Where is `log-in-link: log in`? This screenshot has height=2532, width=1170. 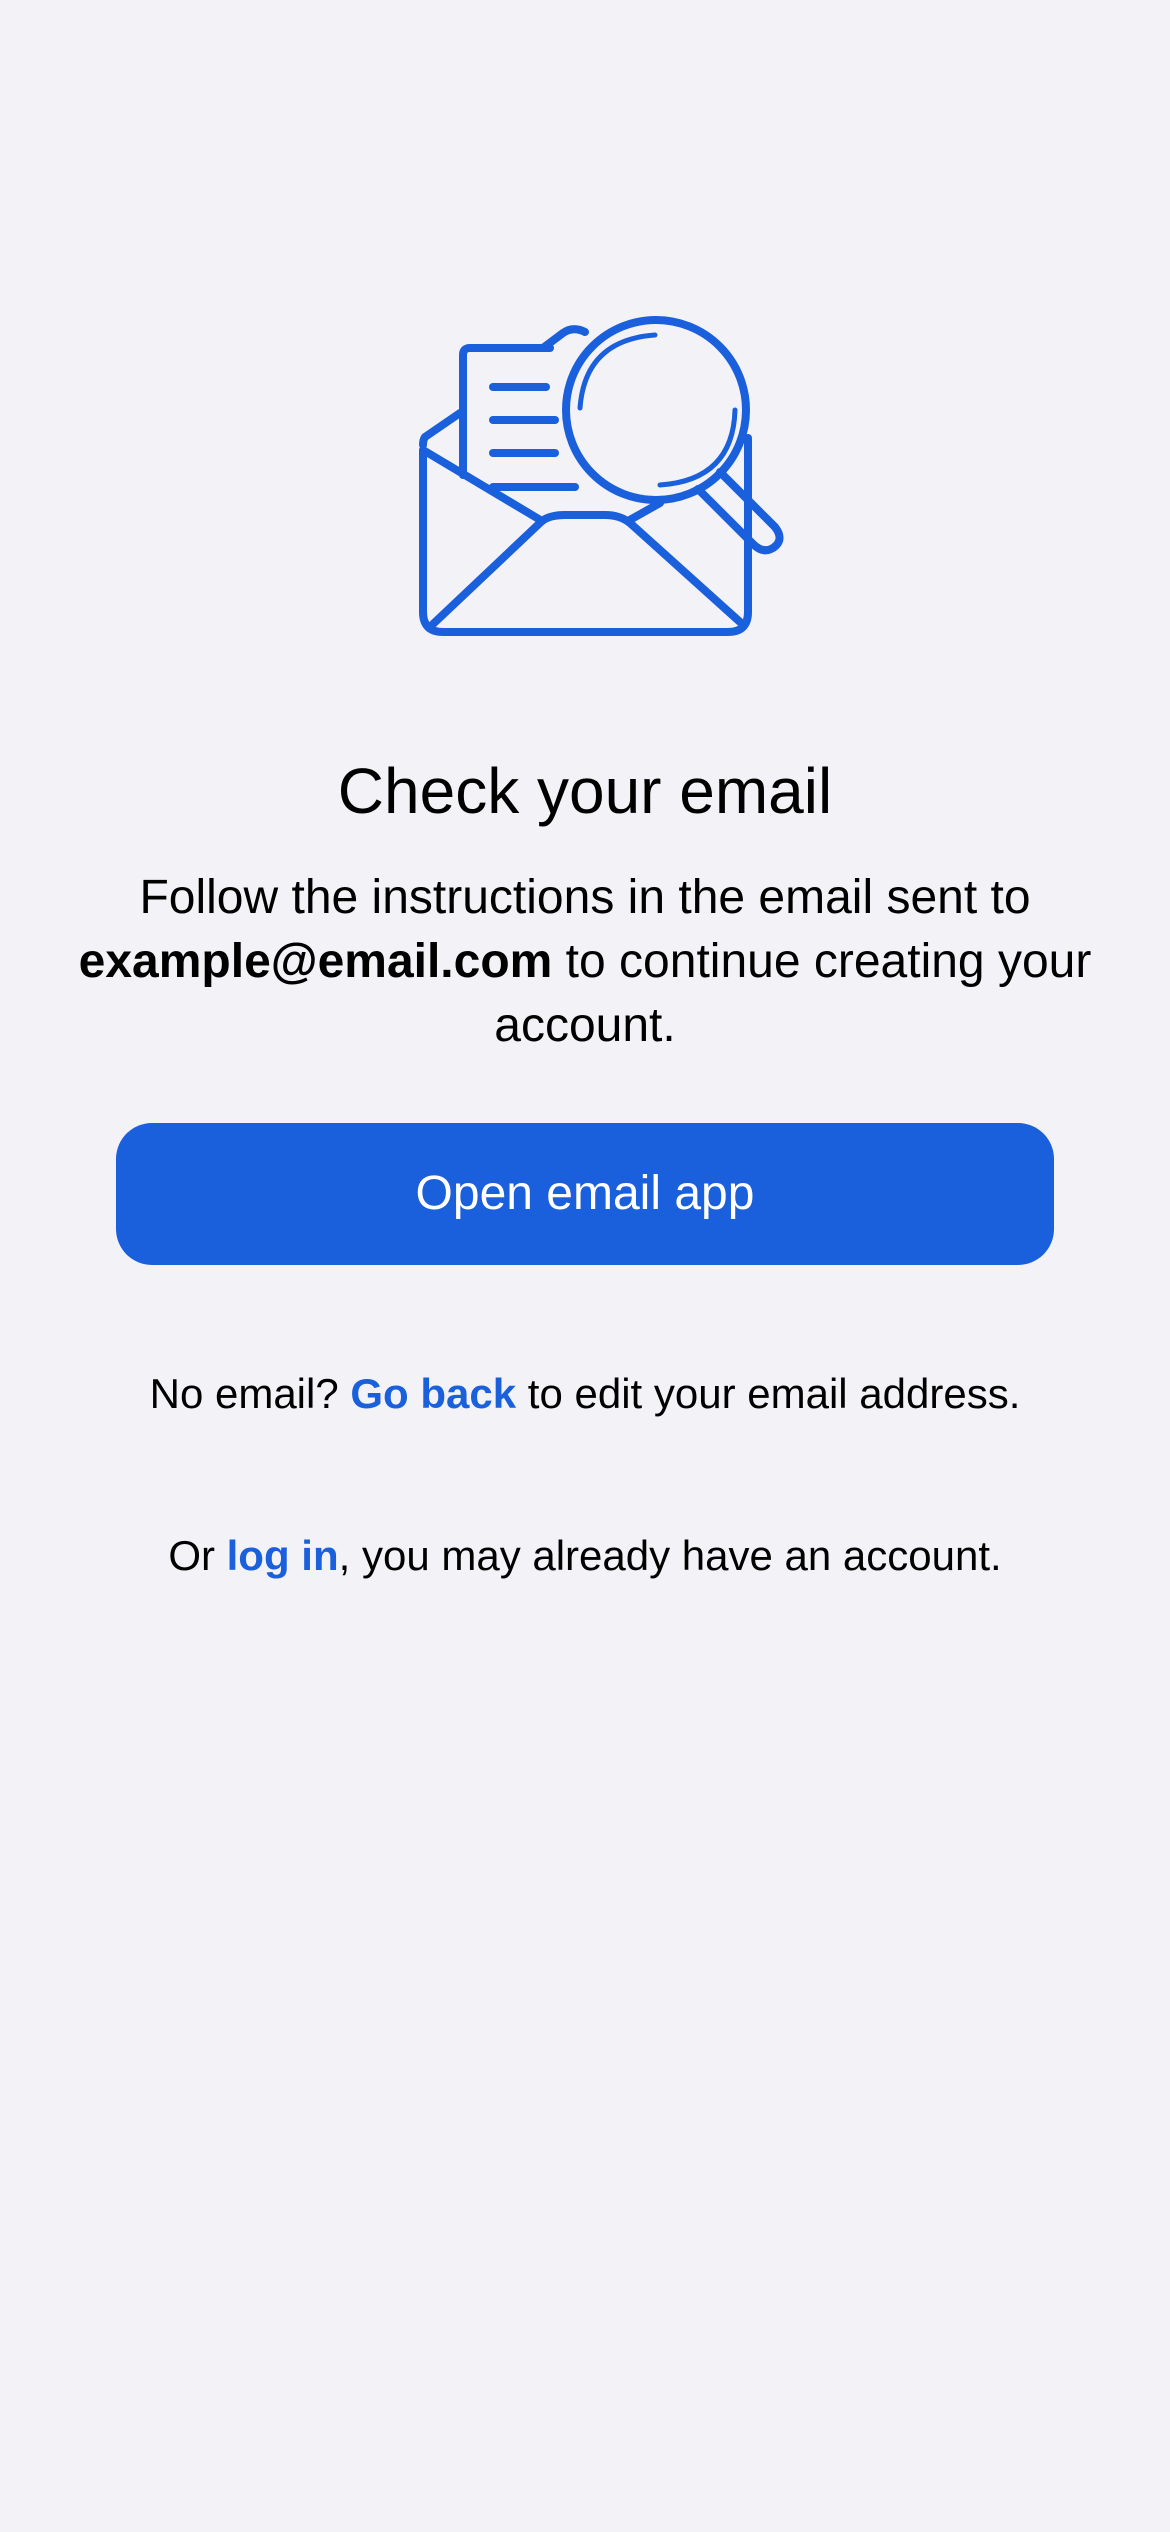 log-in-link: log in is located at coordinates (283, 1555).